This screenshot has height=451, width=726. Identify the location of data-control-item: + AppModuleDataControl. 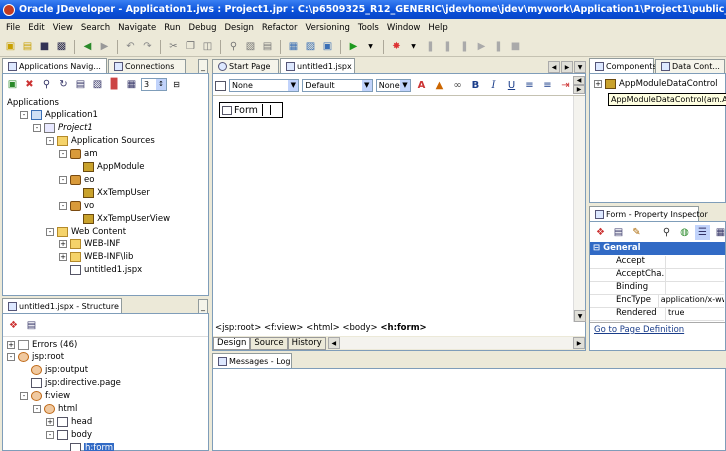
(656, 83).